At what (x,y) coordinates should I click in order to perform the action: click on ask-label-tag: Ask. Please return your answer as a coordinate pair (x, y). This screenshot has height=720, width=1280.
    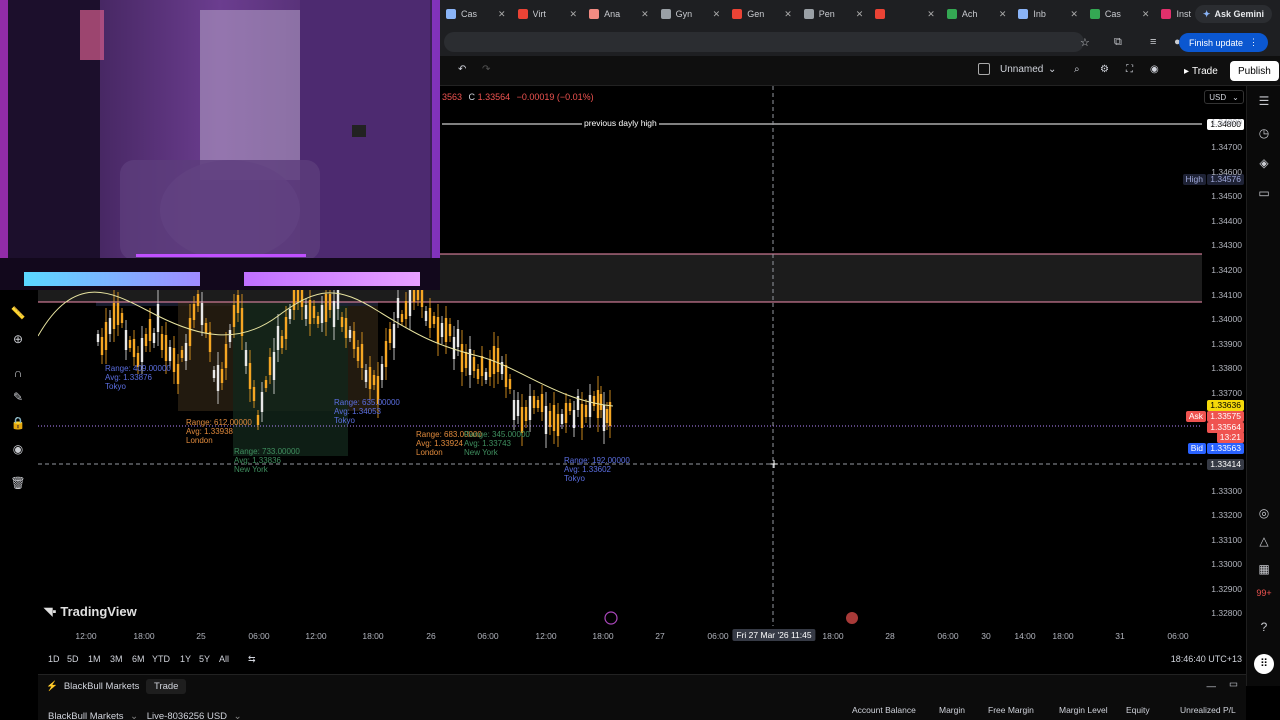
    Looking at the image, I should click on (1195, 416).